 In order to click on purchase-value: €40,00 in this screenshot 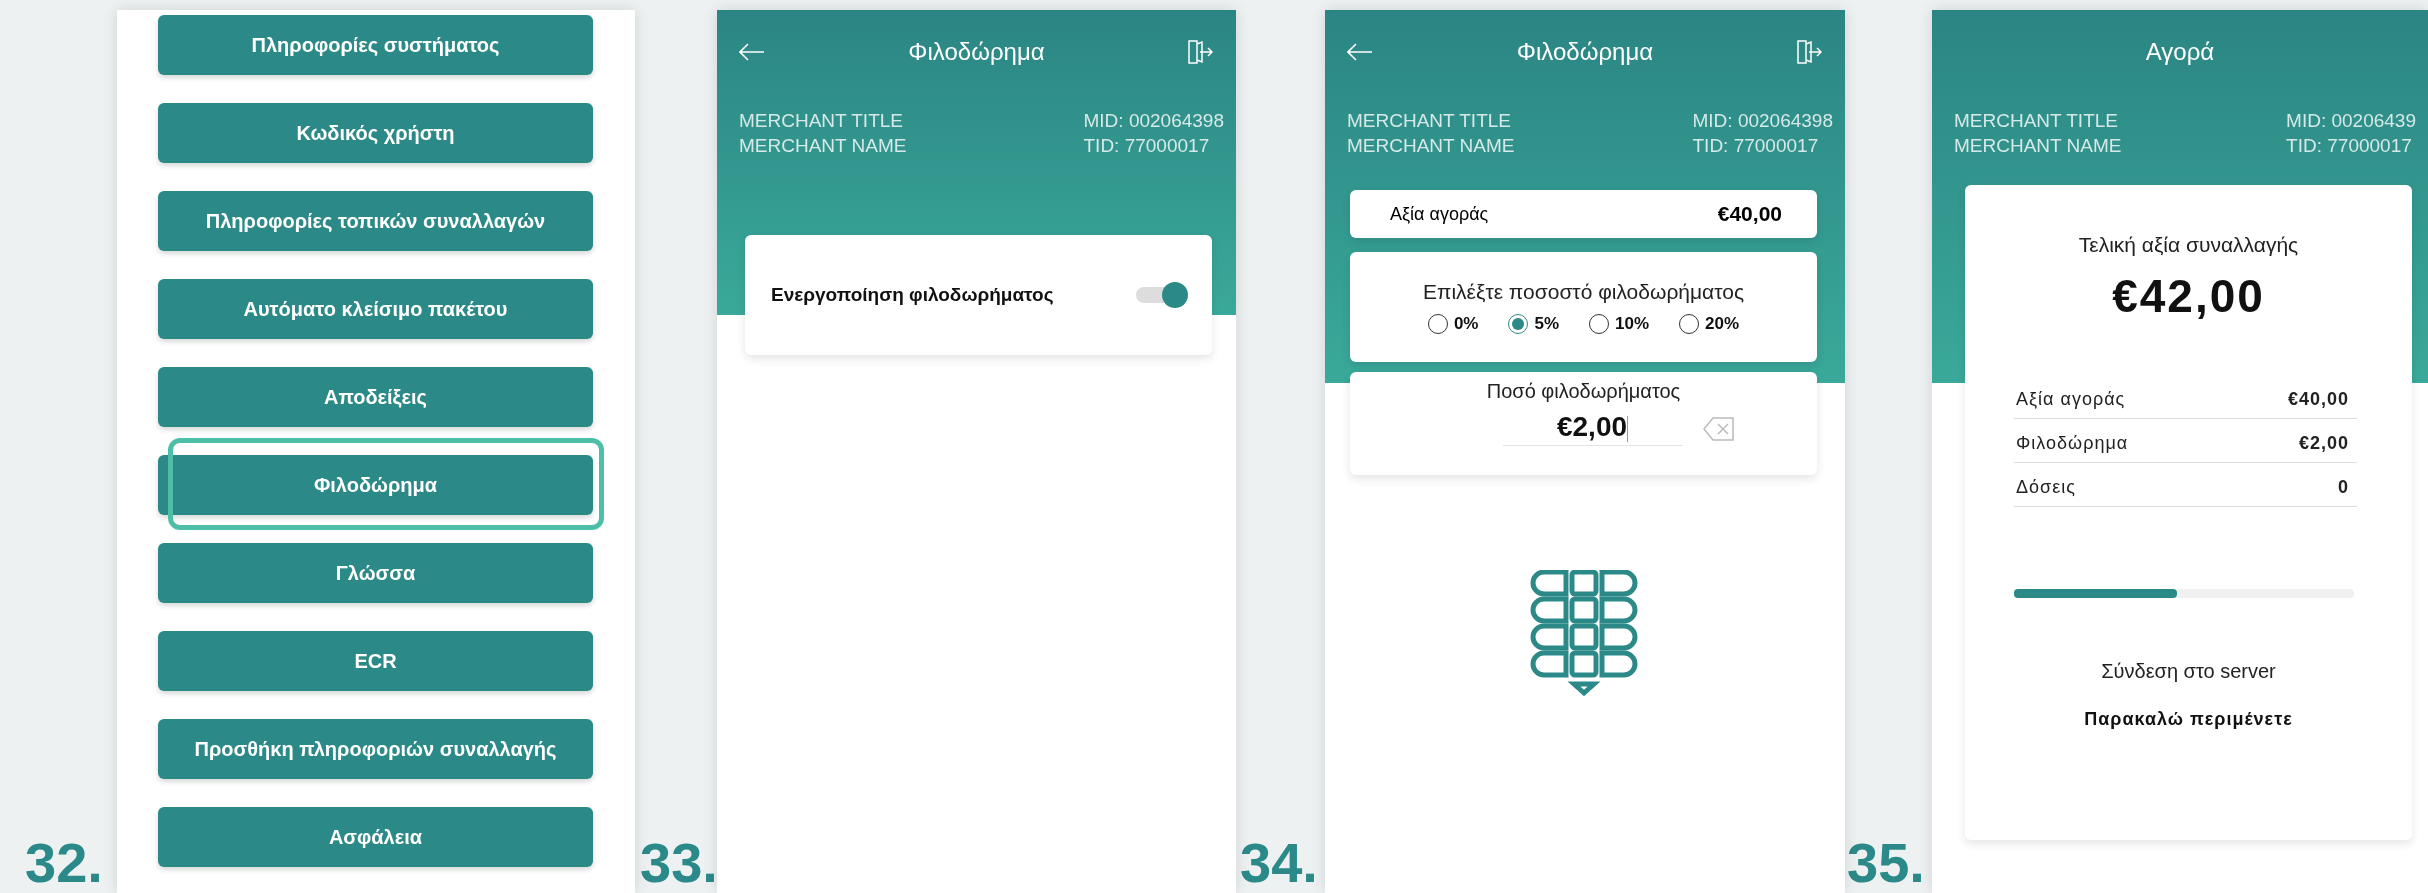, I will do `click(1749, 214)`.